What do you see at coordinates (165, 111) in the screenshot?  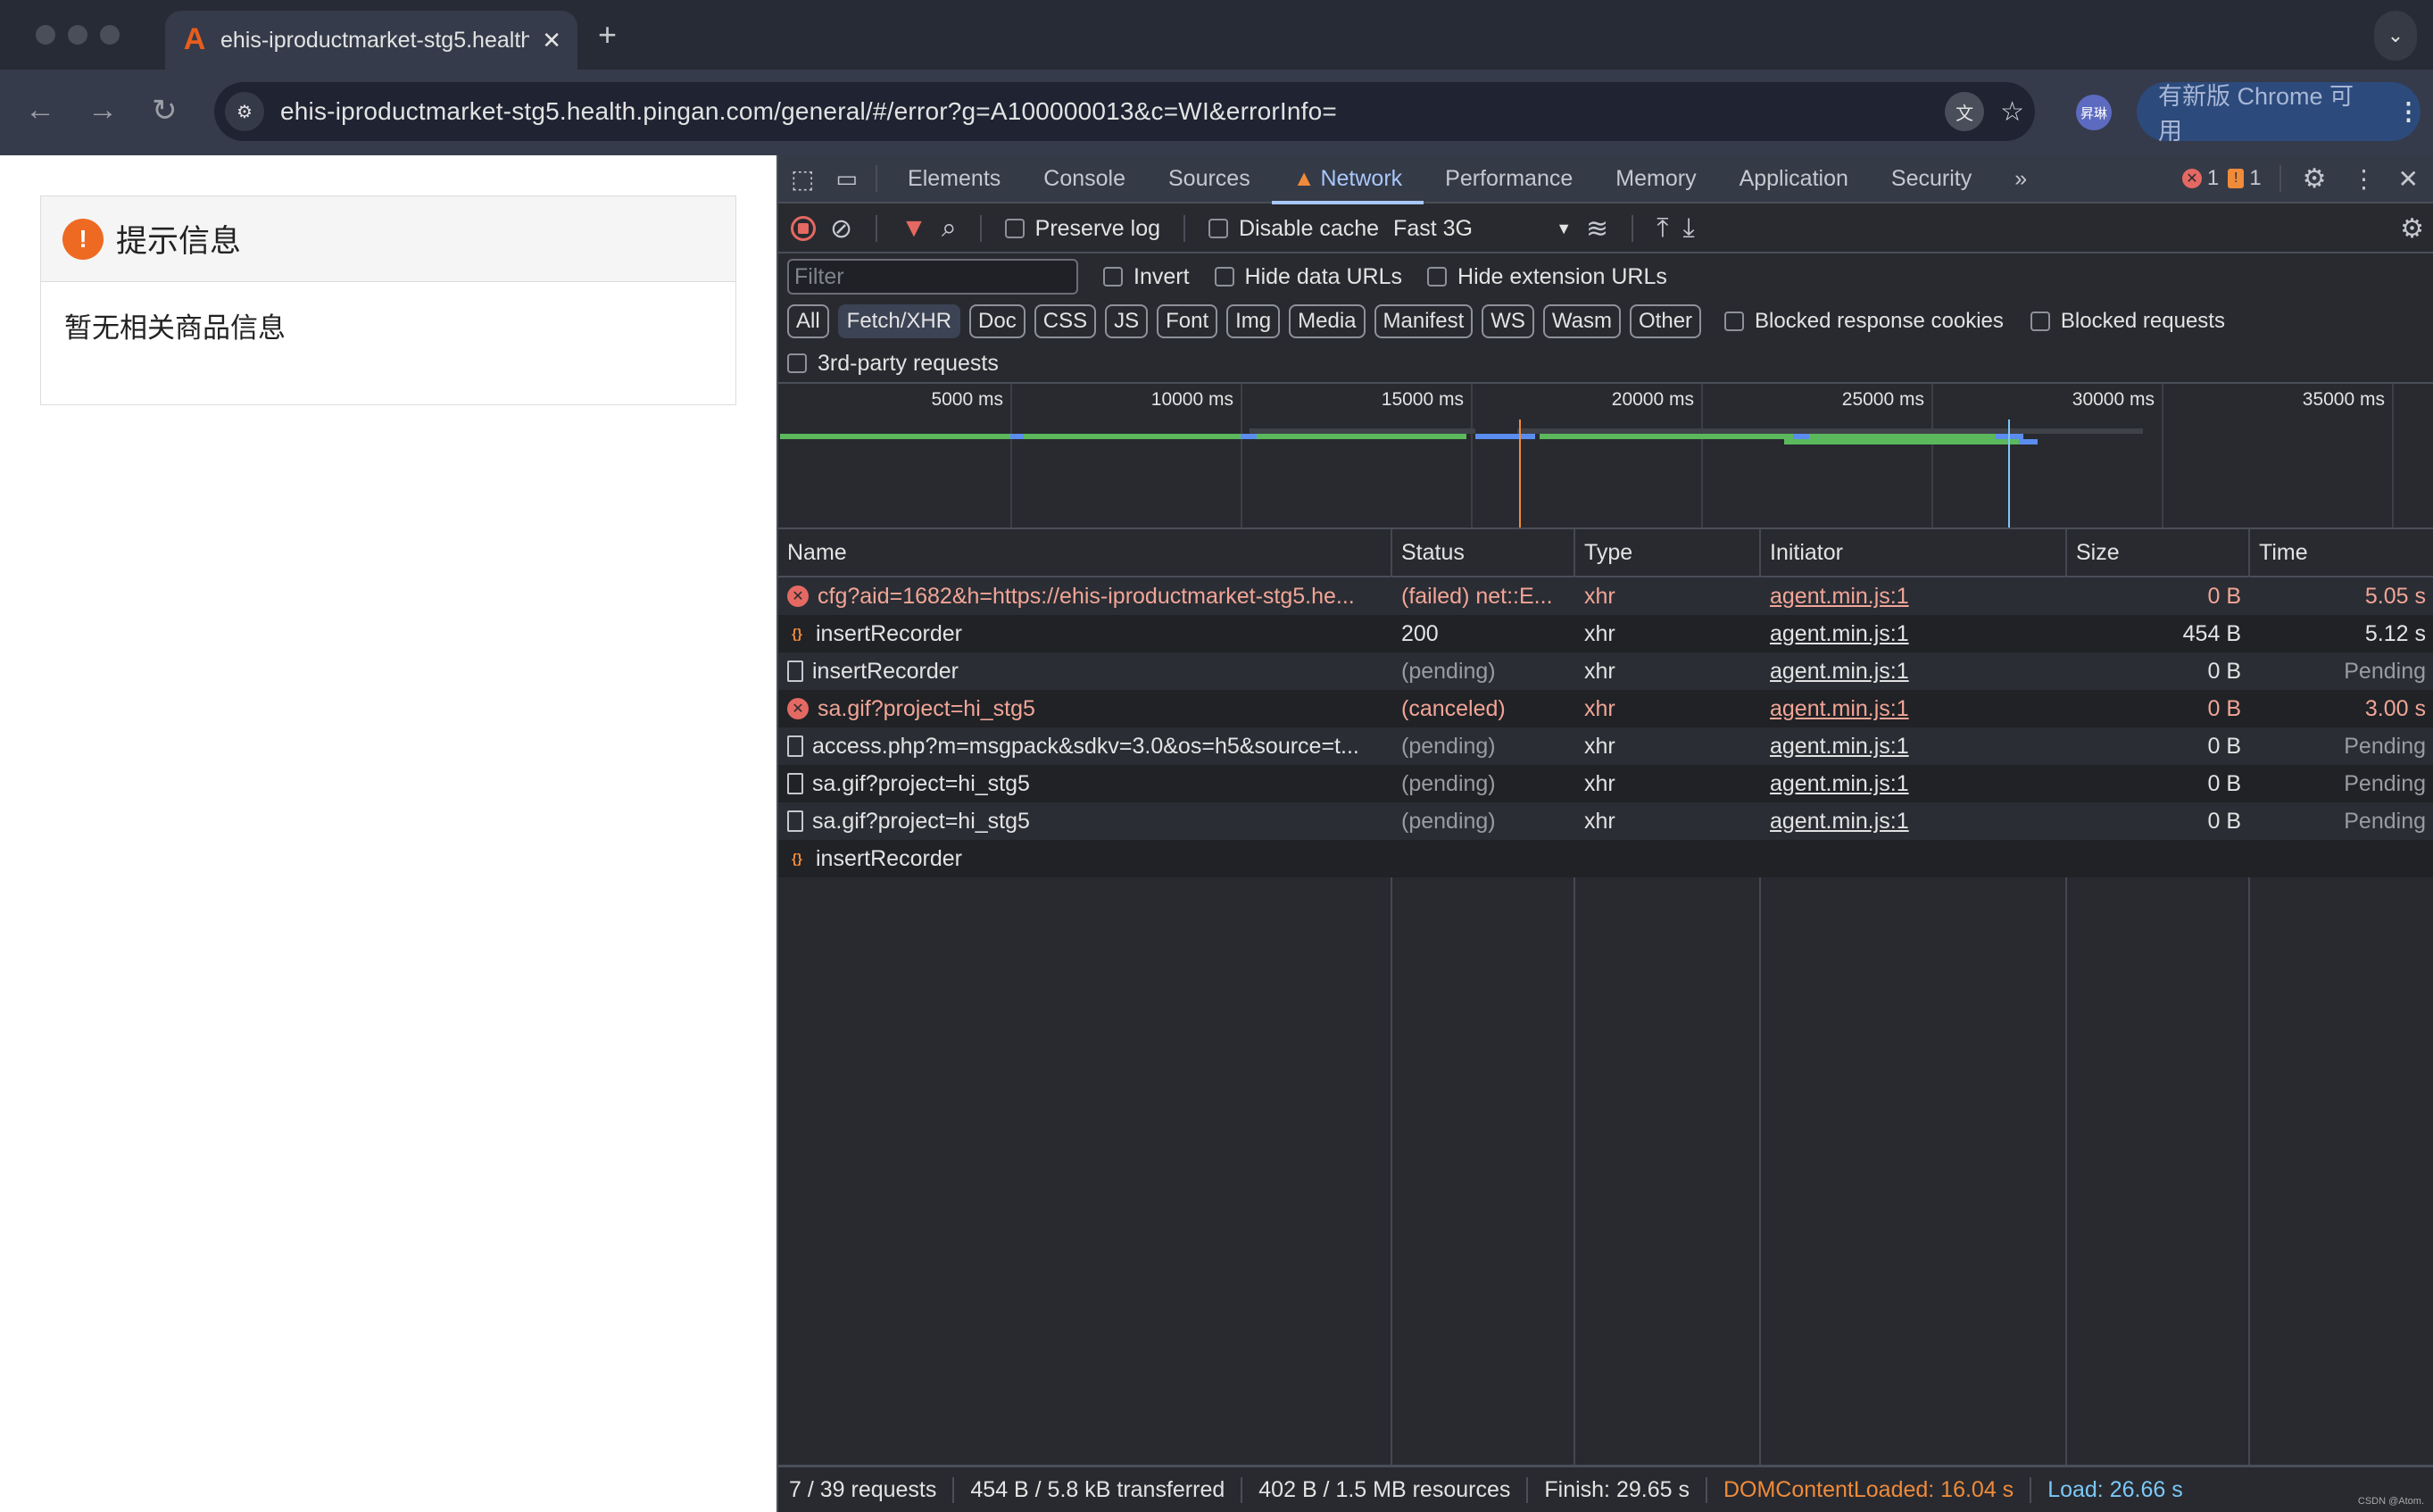 I see `reload-icon: ↻` at bounding box center [165, 111].